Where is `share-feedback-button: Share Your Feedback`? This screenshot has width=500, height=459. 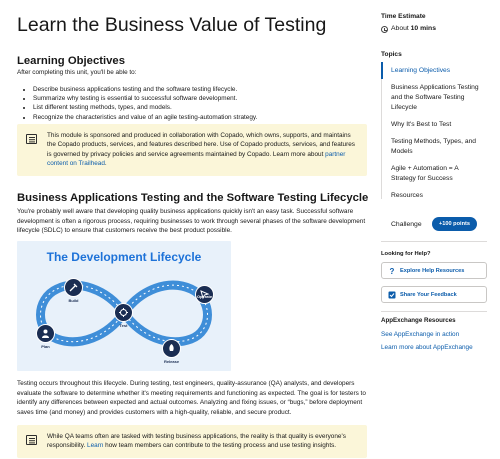 share-feedback-button: Share Your Feedback is located at coordinates (434, 294).